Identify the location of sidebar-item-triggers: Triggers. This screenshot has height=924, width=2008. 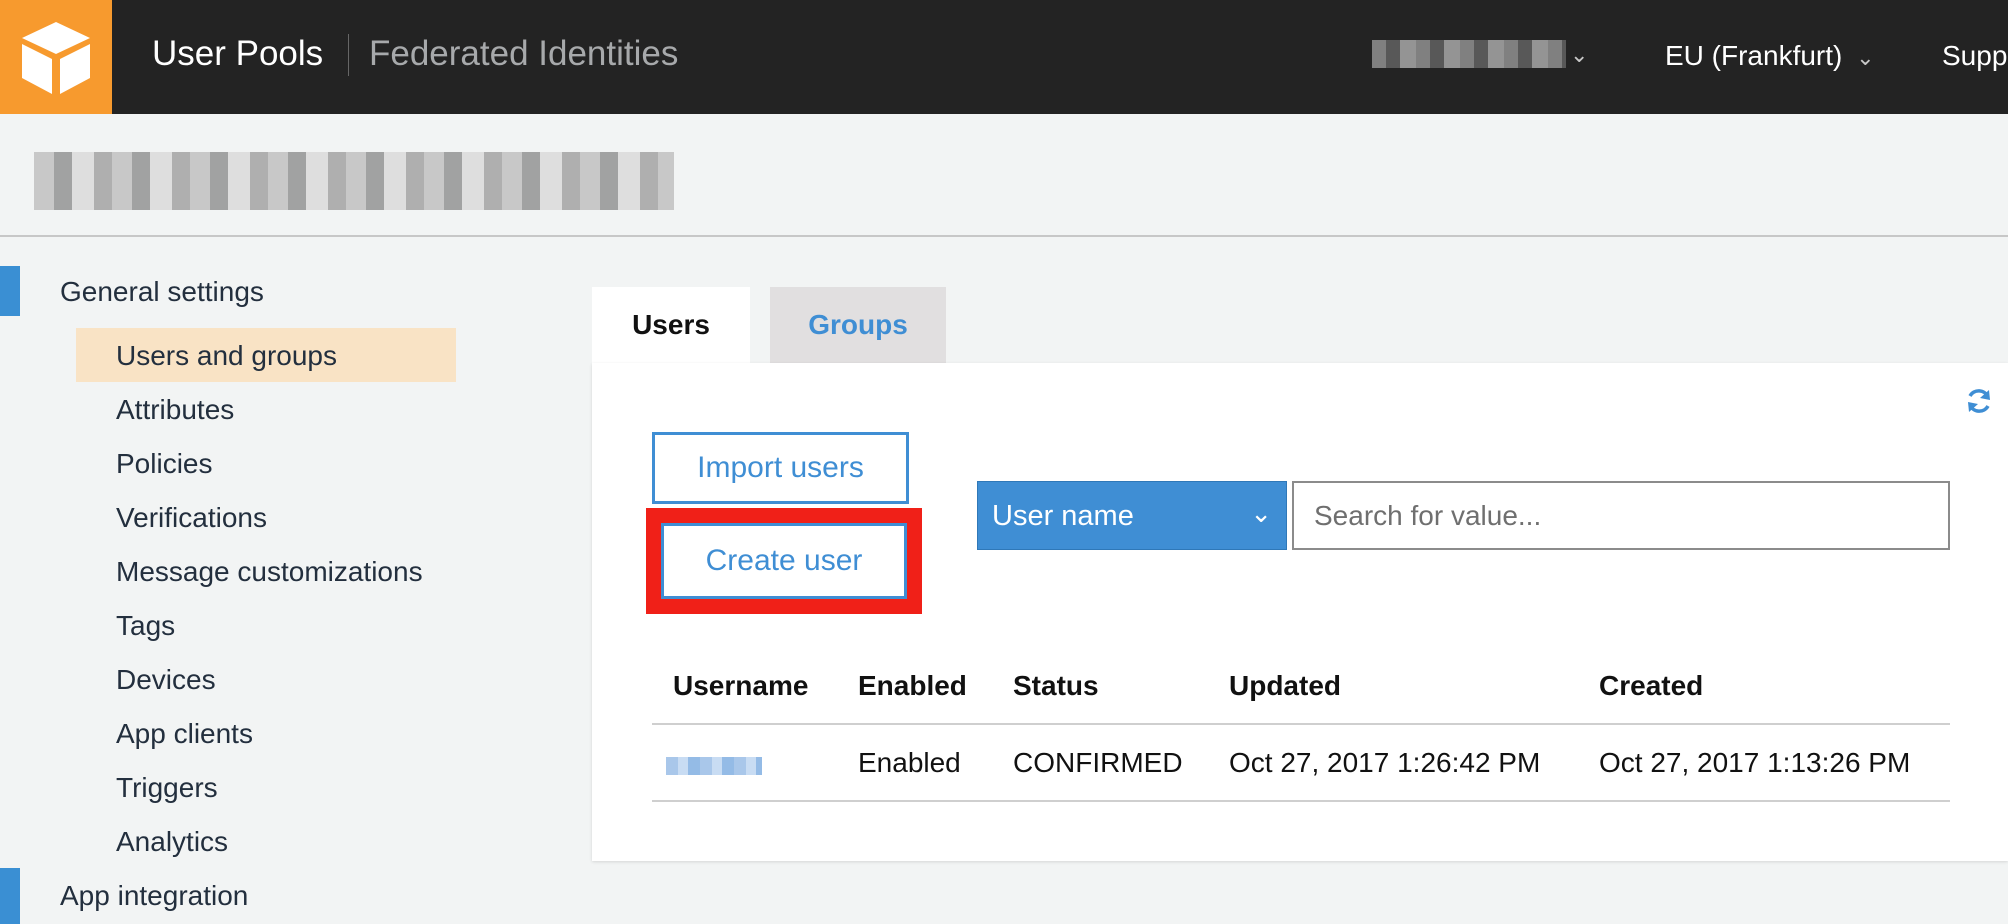
(167, 788).